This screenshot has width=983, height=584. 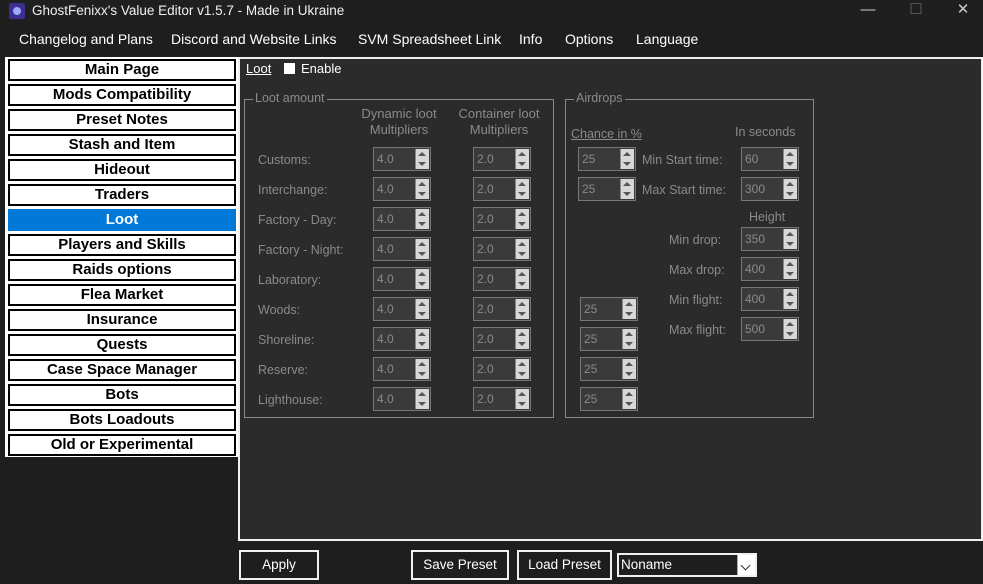 I want to click on factory-night-container-value: 2.0, so click(x=485, y=249).